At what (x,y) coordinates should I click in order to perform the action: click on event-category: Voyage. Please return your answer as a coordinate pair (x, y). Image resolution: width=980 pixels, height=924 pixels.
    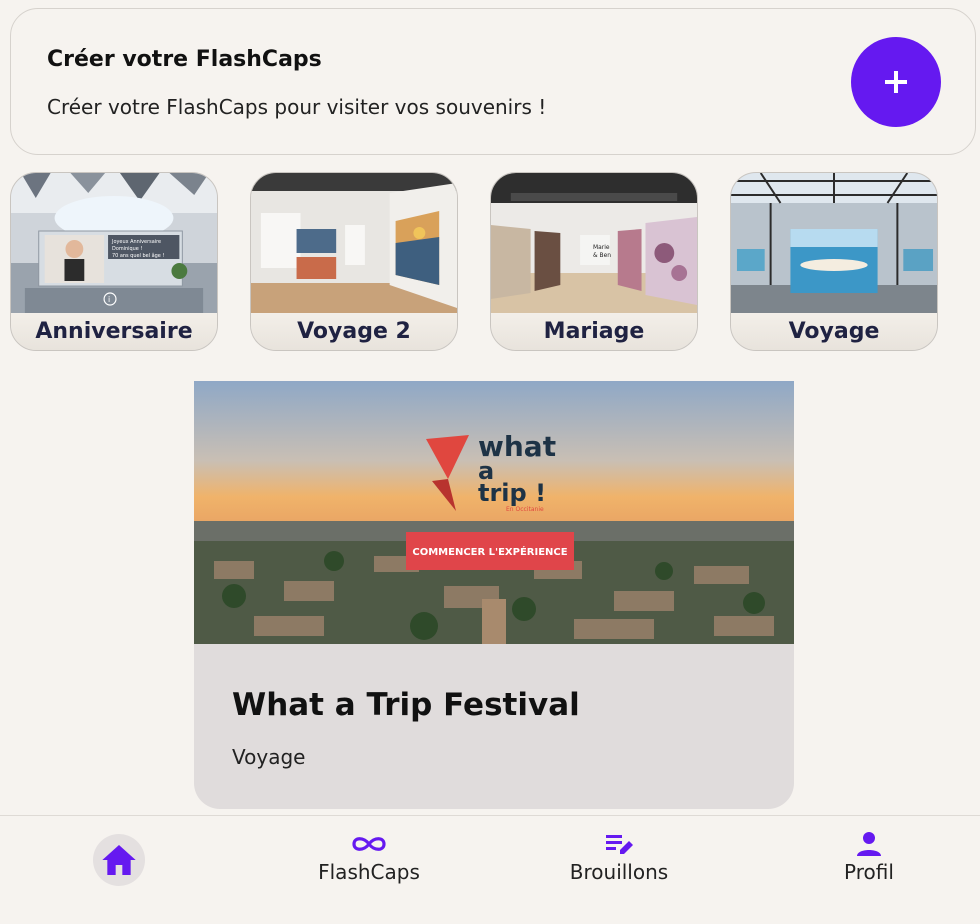
    Looking at the image, I should click on (269, 757).